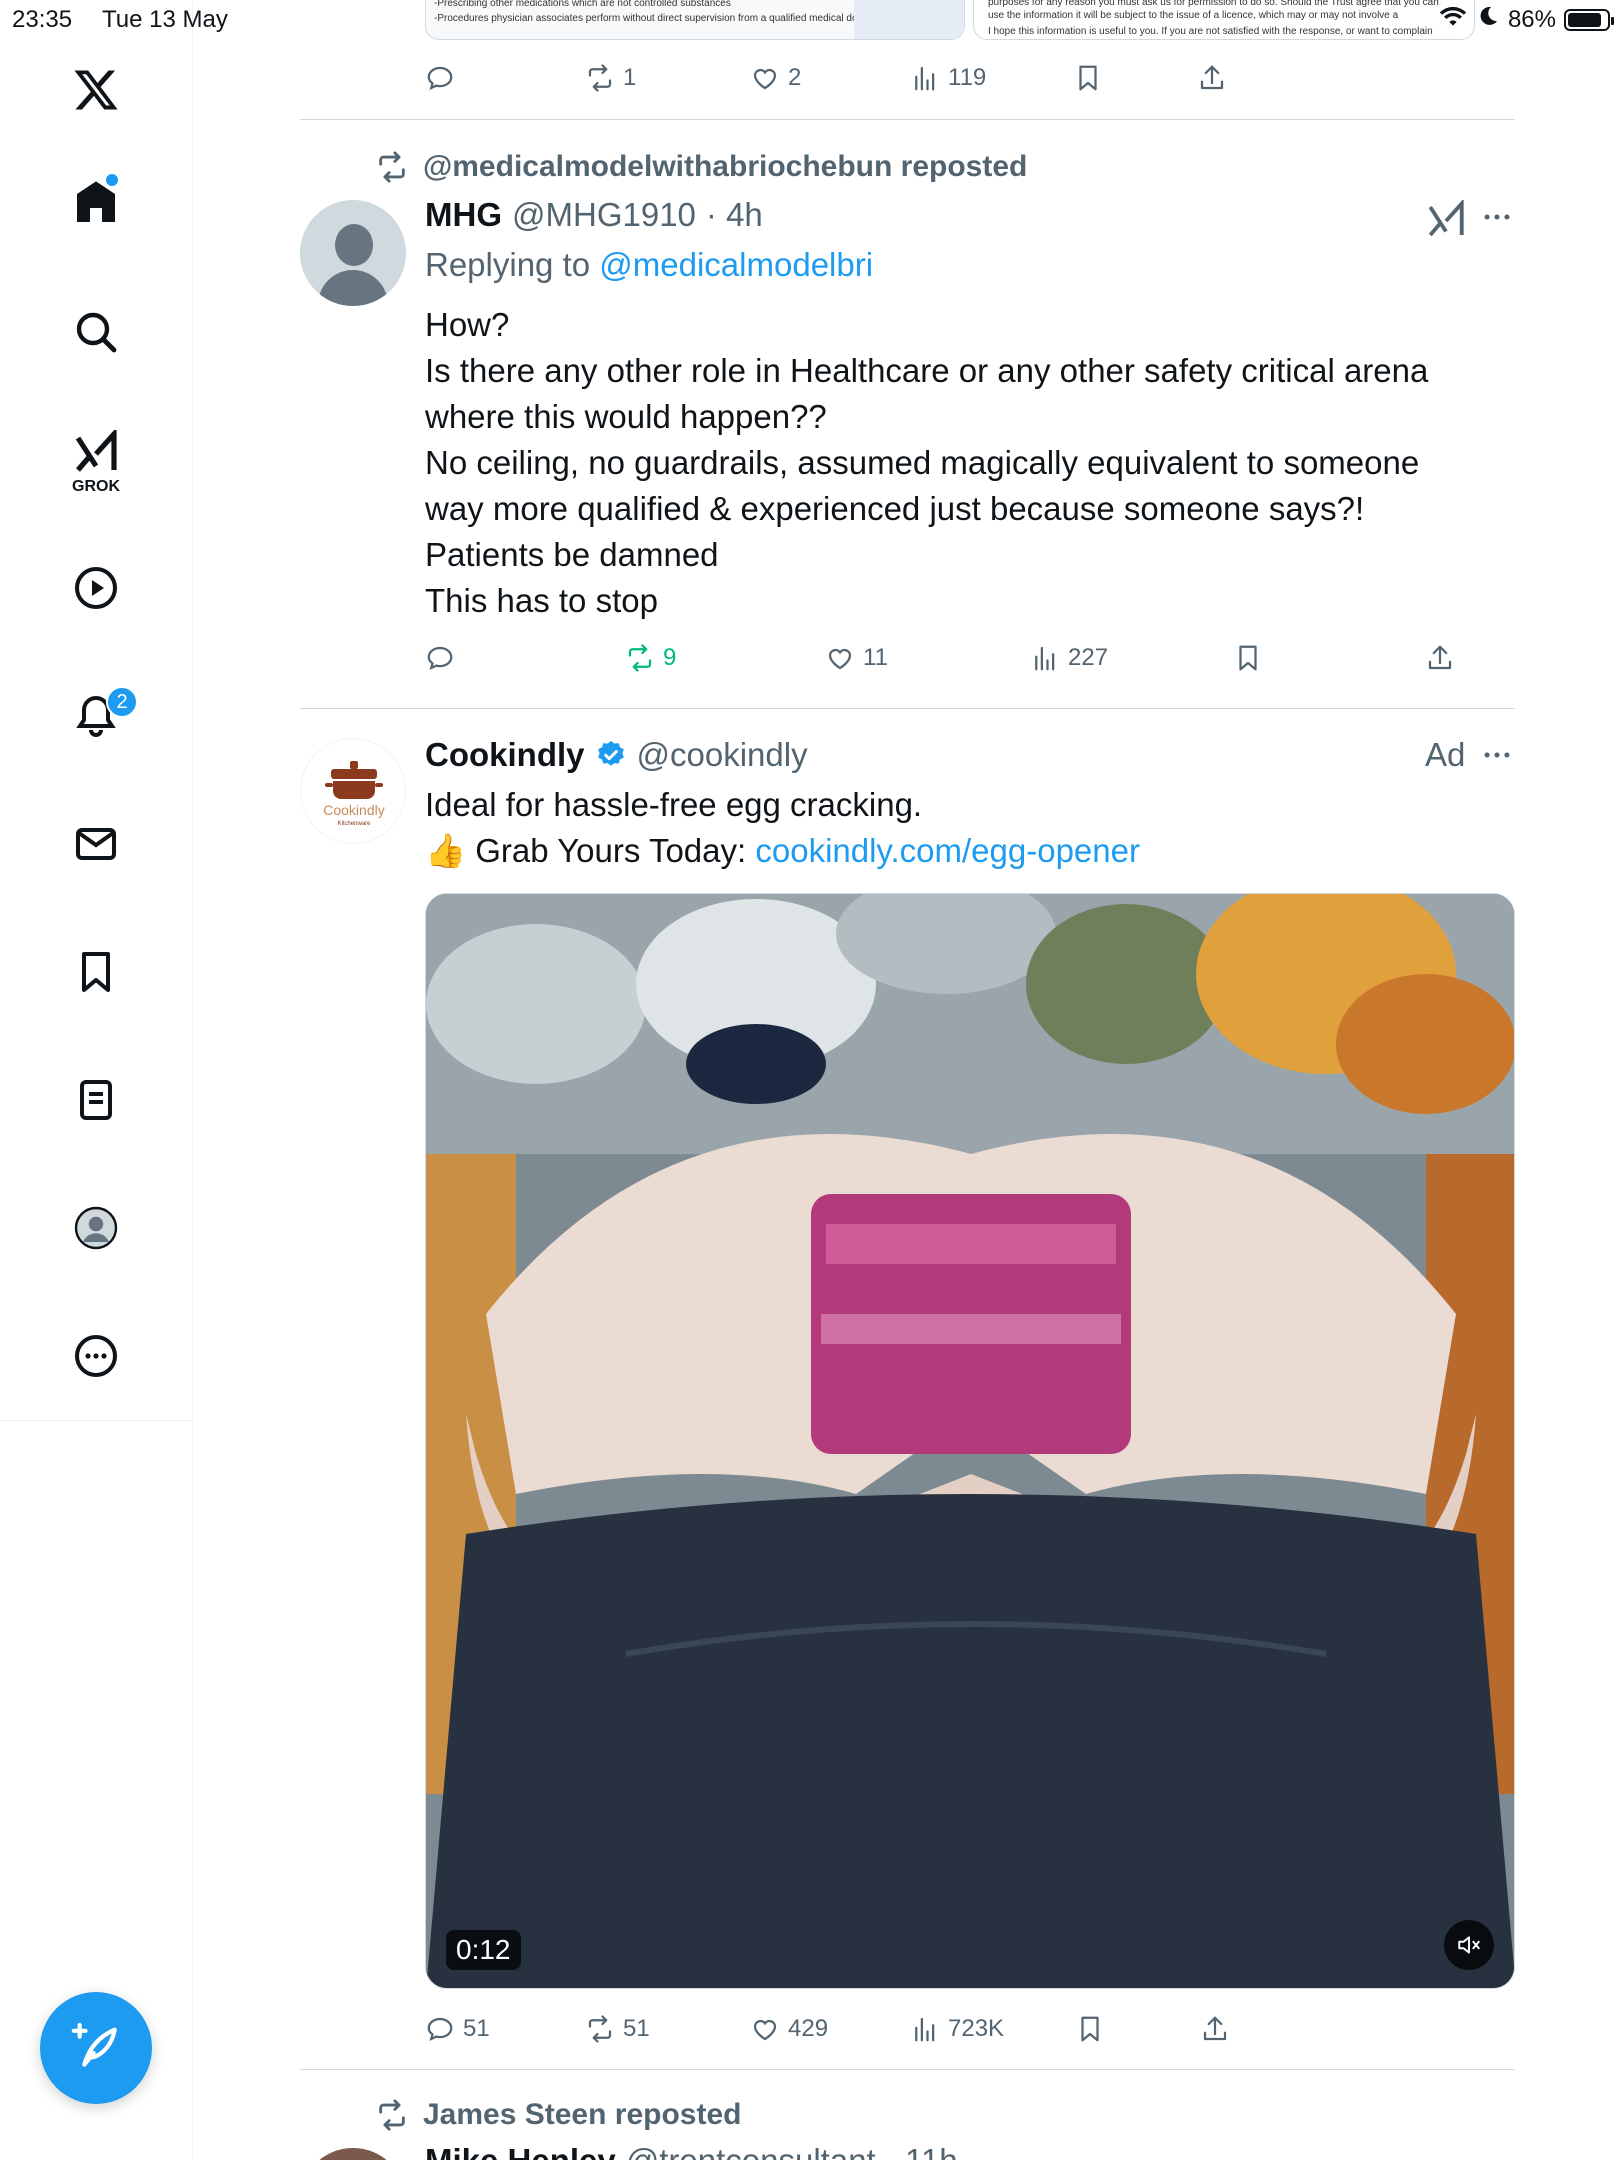 Image resolution: width=1620 pixels, height=2160 pixels. I want to click on replying-to-label: Replying to, so click(508, 264).